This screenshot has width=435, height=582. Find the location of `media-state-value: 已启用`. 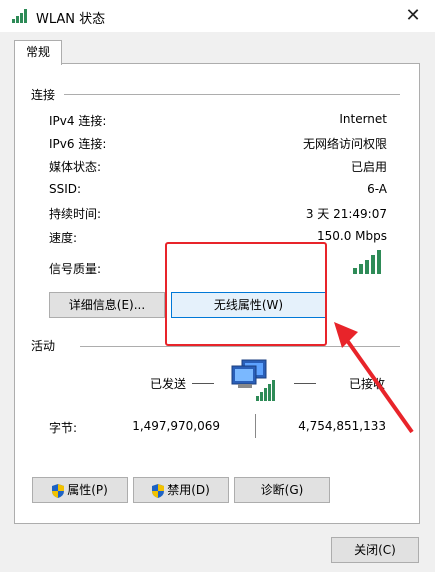

media-state-value: 已启用 is located at coordinates (368, 167).